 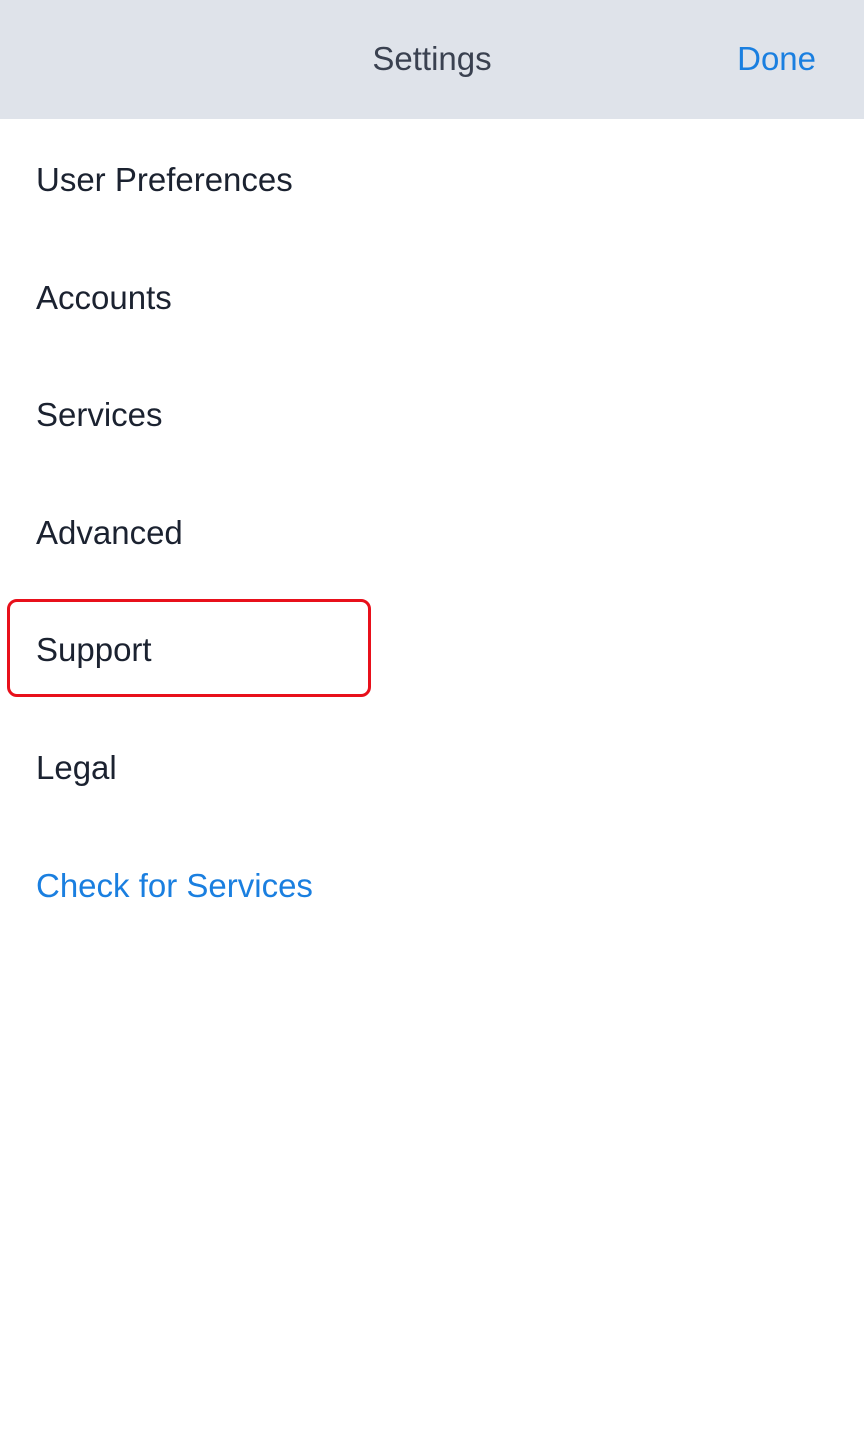 I want to click on settings-item-label: Support, so click(x=94, y=650).